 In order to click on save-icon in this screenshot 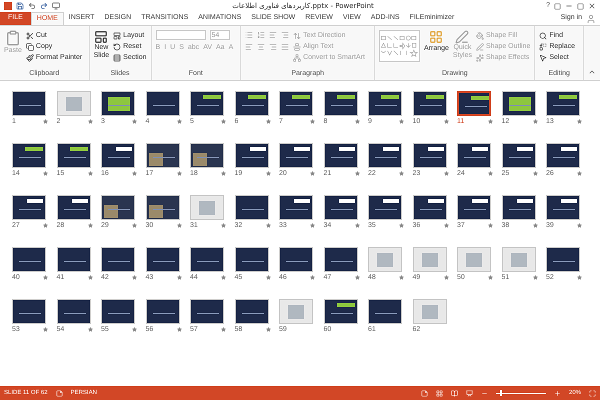, I will do `click(20, 6)`.